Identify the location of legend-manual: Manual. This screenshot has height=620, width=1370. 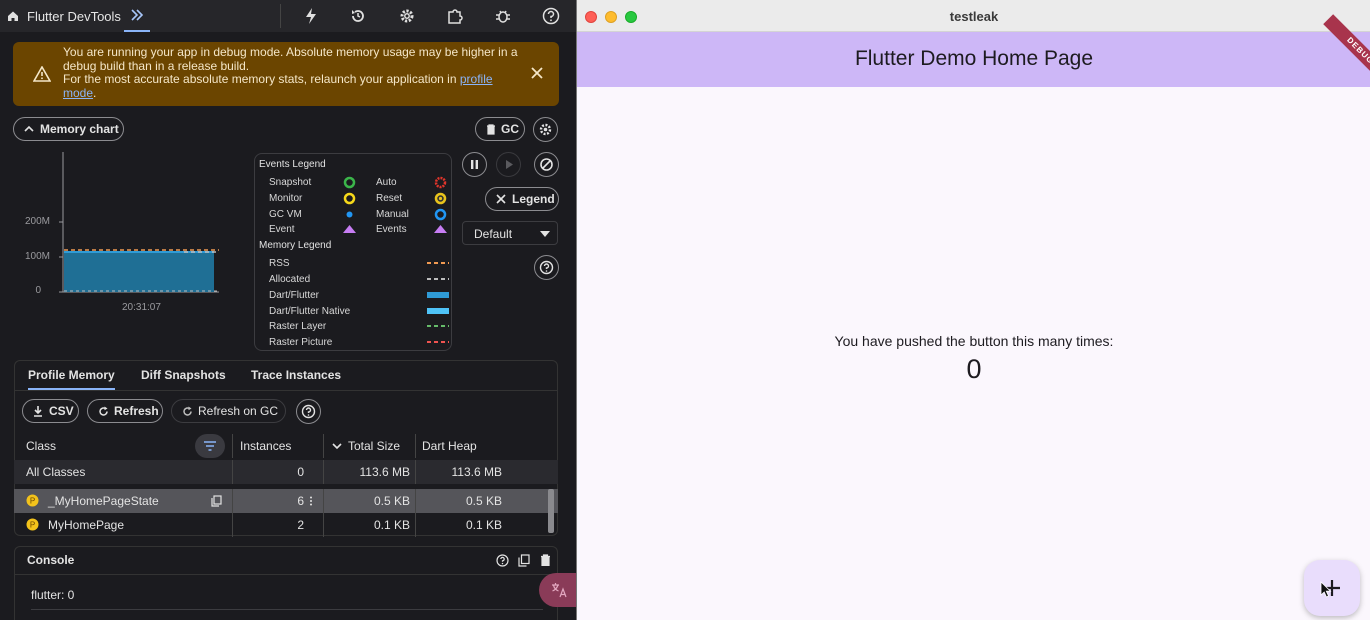
(392, 214).